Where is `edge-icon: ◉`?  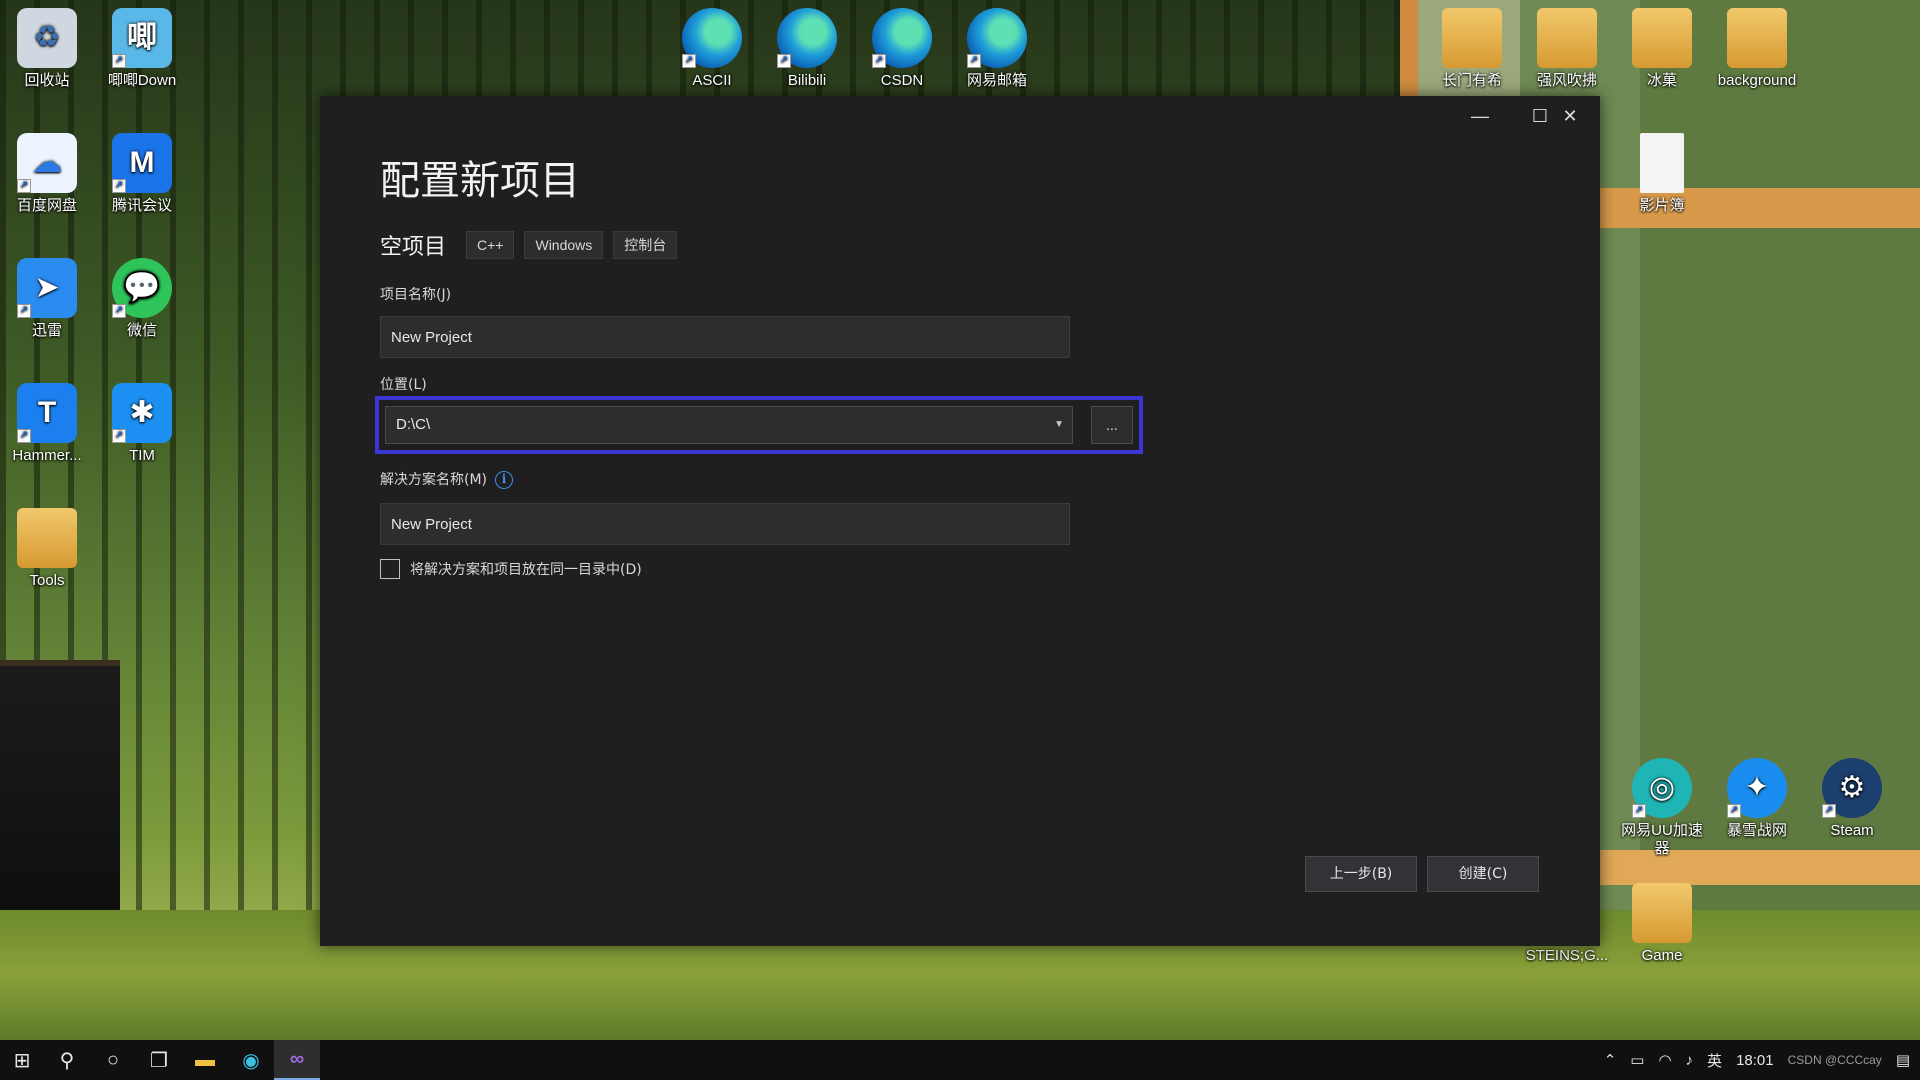 edge-icon: ◉ is located at coordinates (251, 1060).